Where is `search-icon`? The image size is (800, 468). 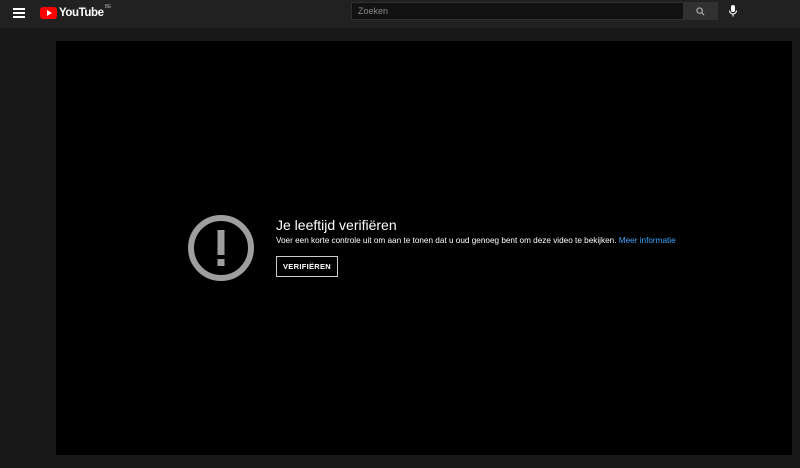 search-icon is located at coordinates (700, 11).